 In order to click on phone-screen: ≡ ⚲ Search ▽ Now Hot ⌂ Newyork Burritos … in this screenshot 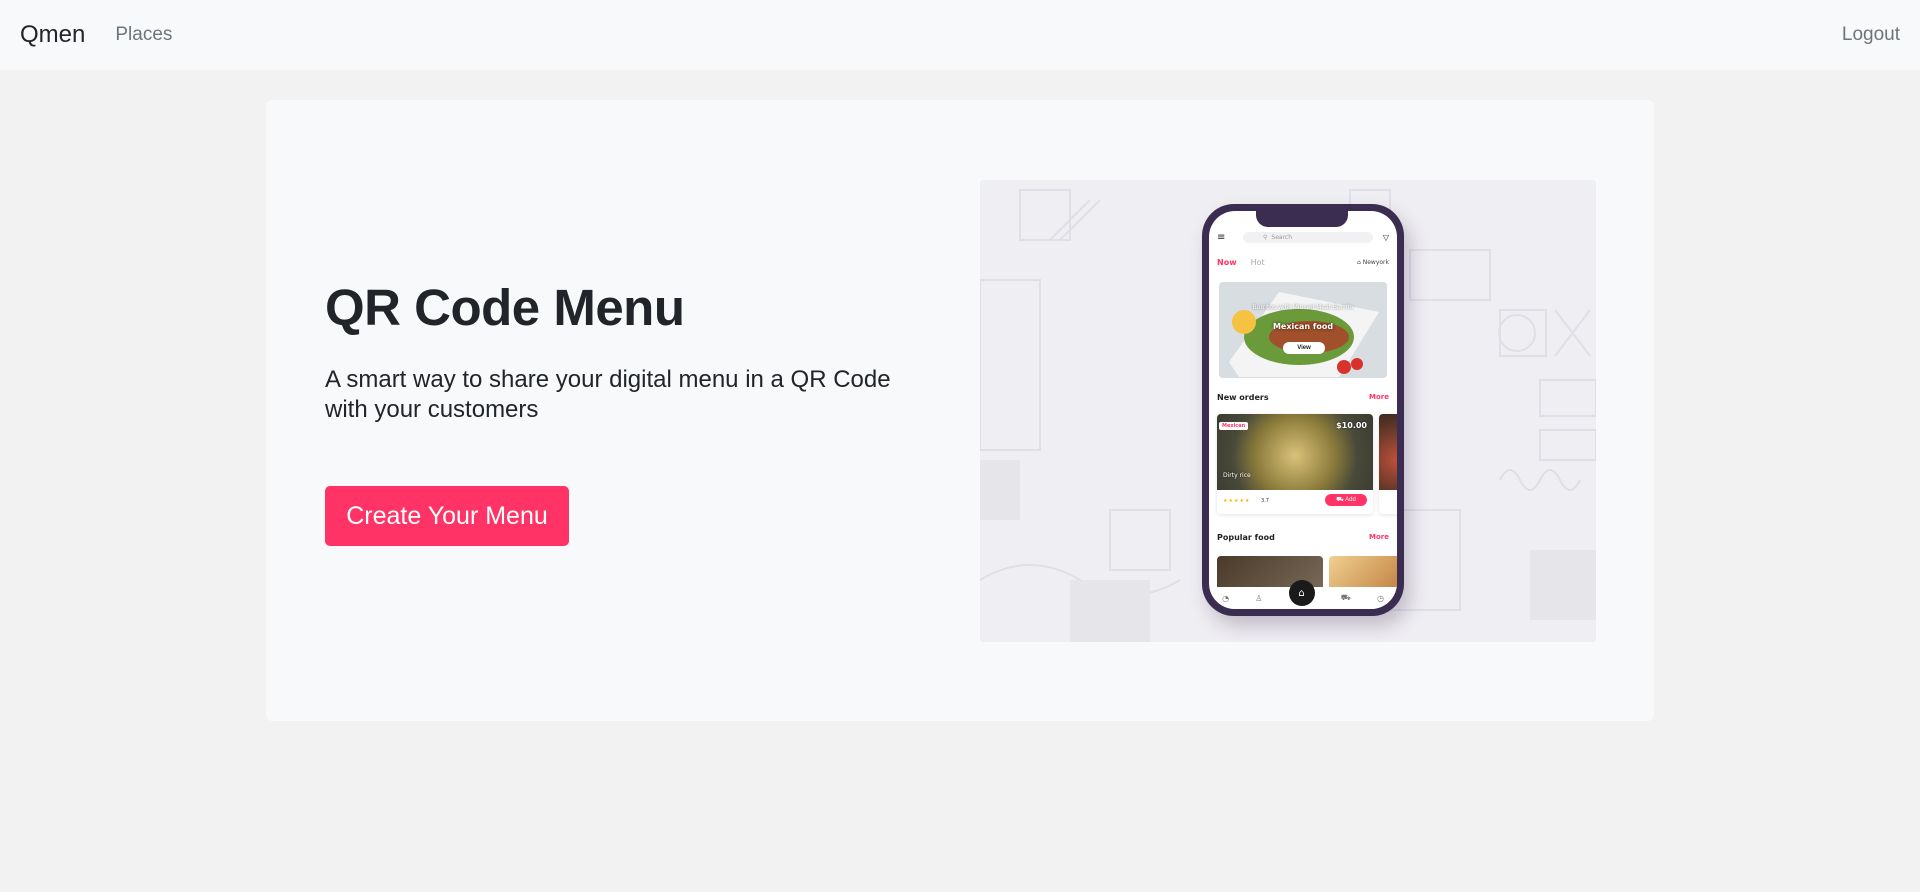, I will do `click(1303, 410)`.